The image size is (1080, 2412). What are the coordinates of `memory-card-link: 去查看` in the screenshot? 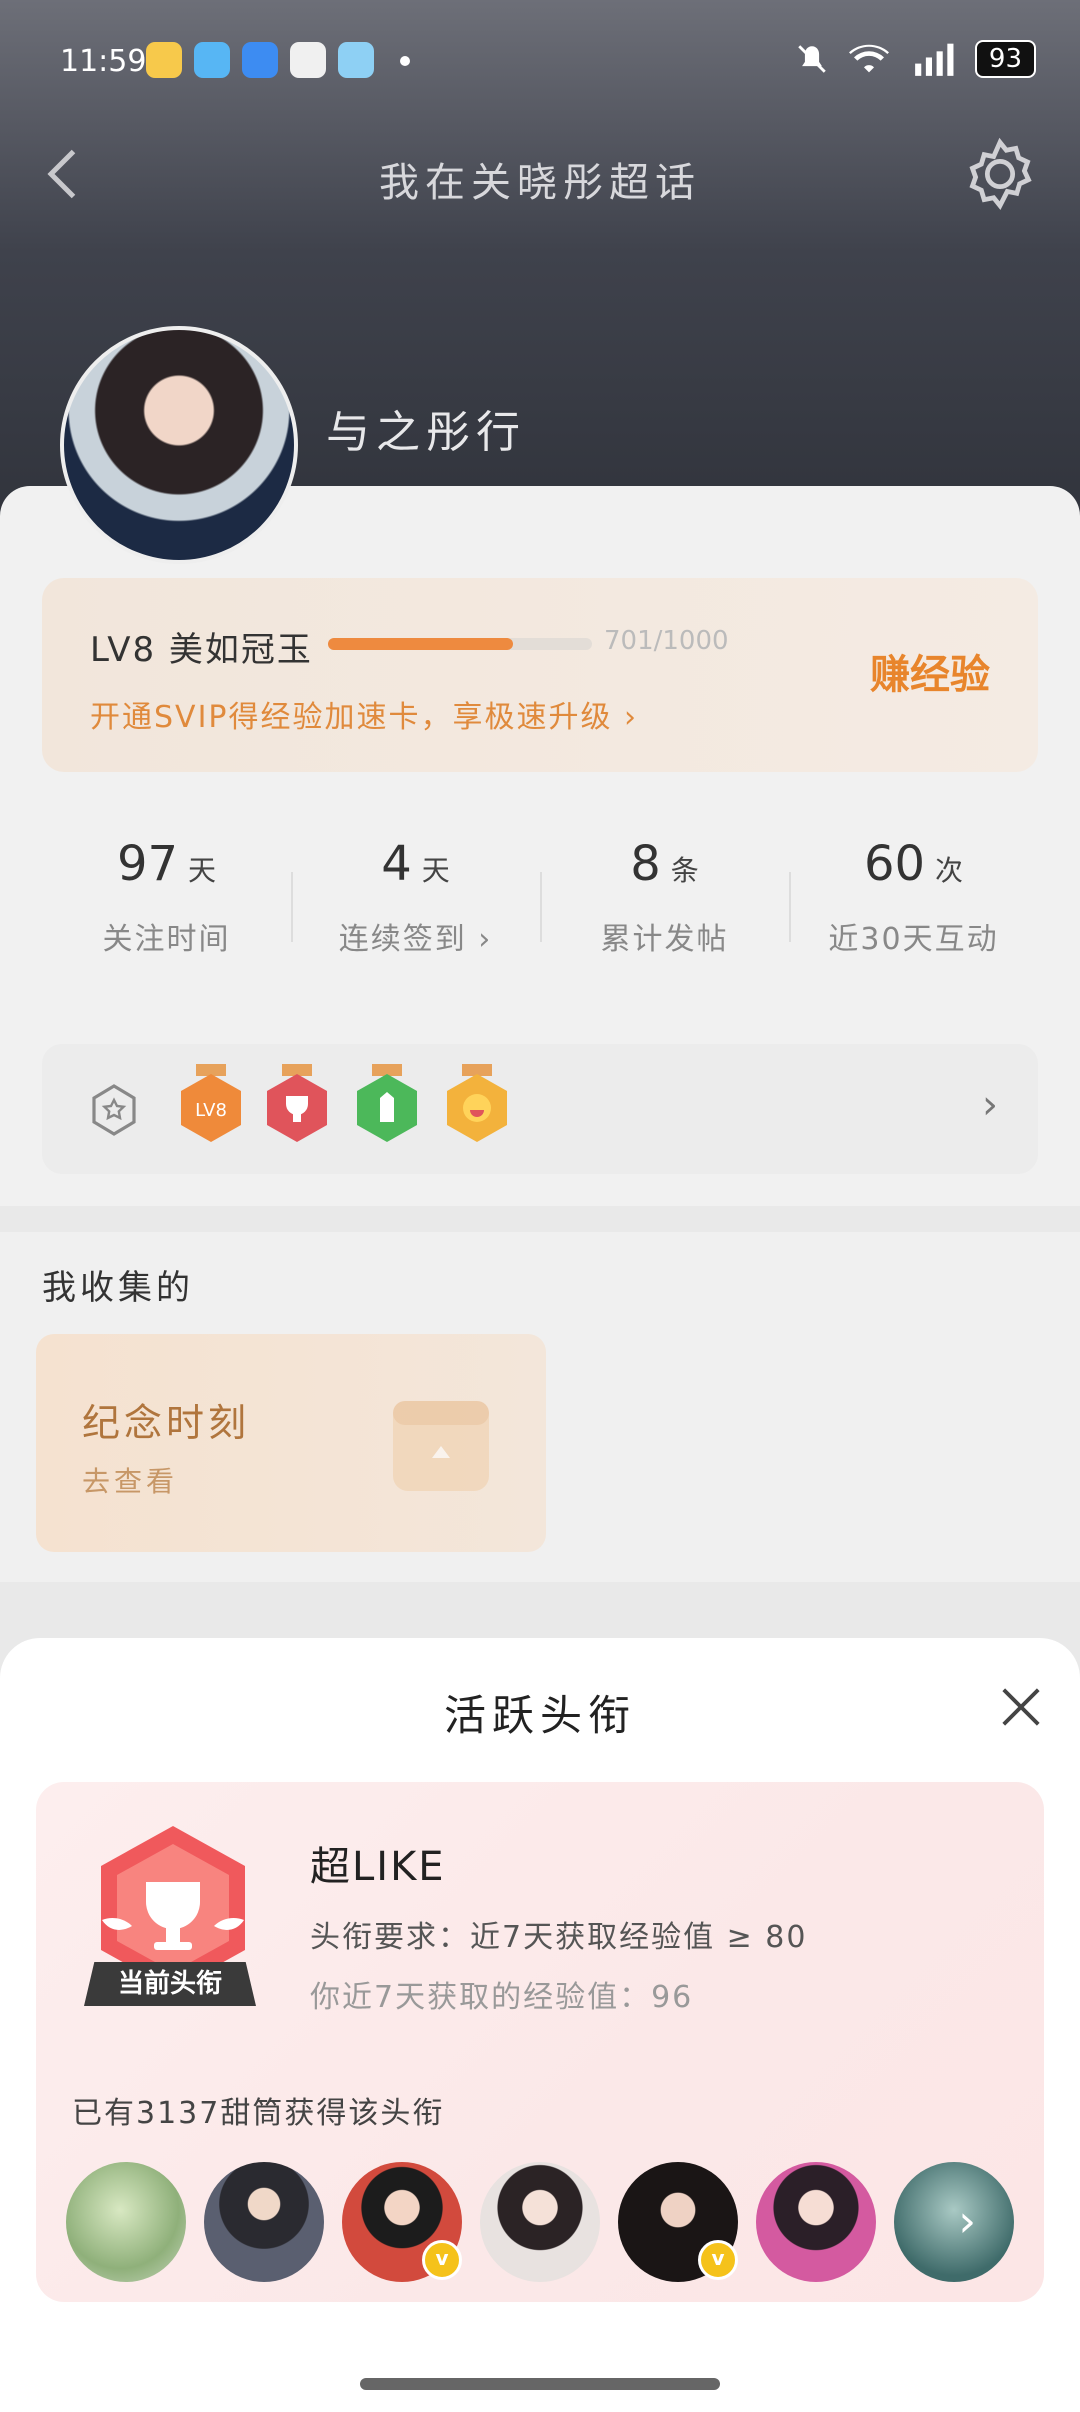 It's located at (130, 1481).